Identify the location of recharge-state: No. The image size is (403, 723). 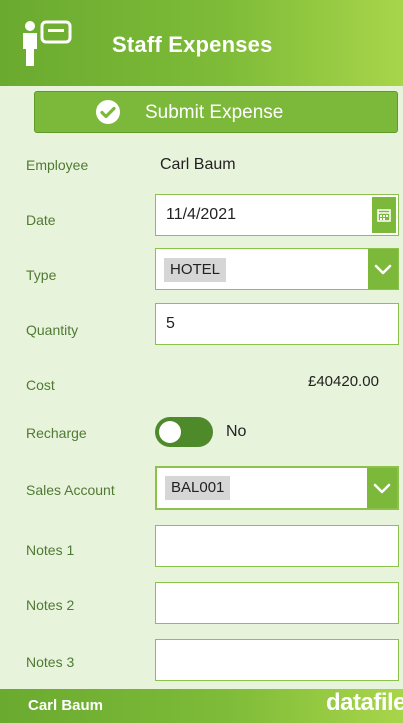
(236, 431).